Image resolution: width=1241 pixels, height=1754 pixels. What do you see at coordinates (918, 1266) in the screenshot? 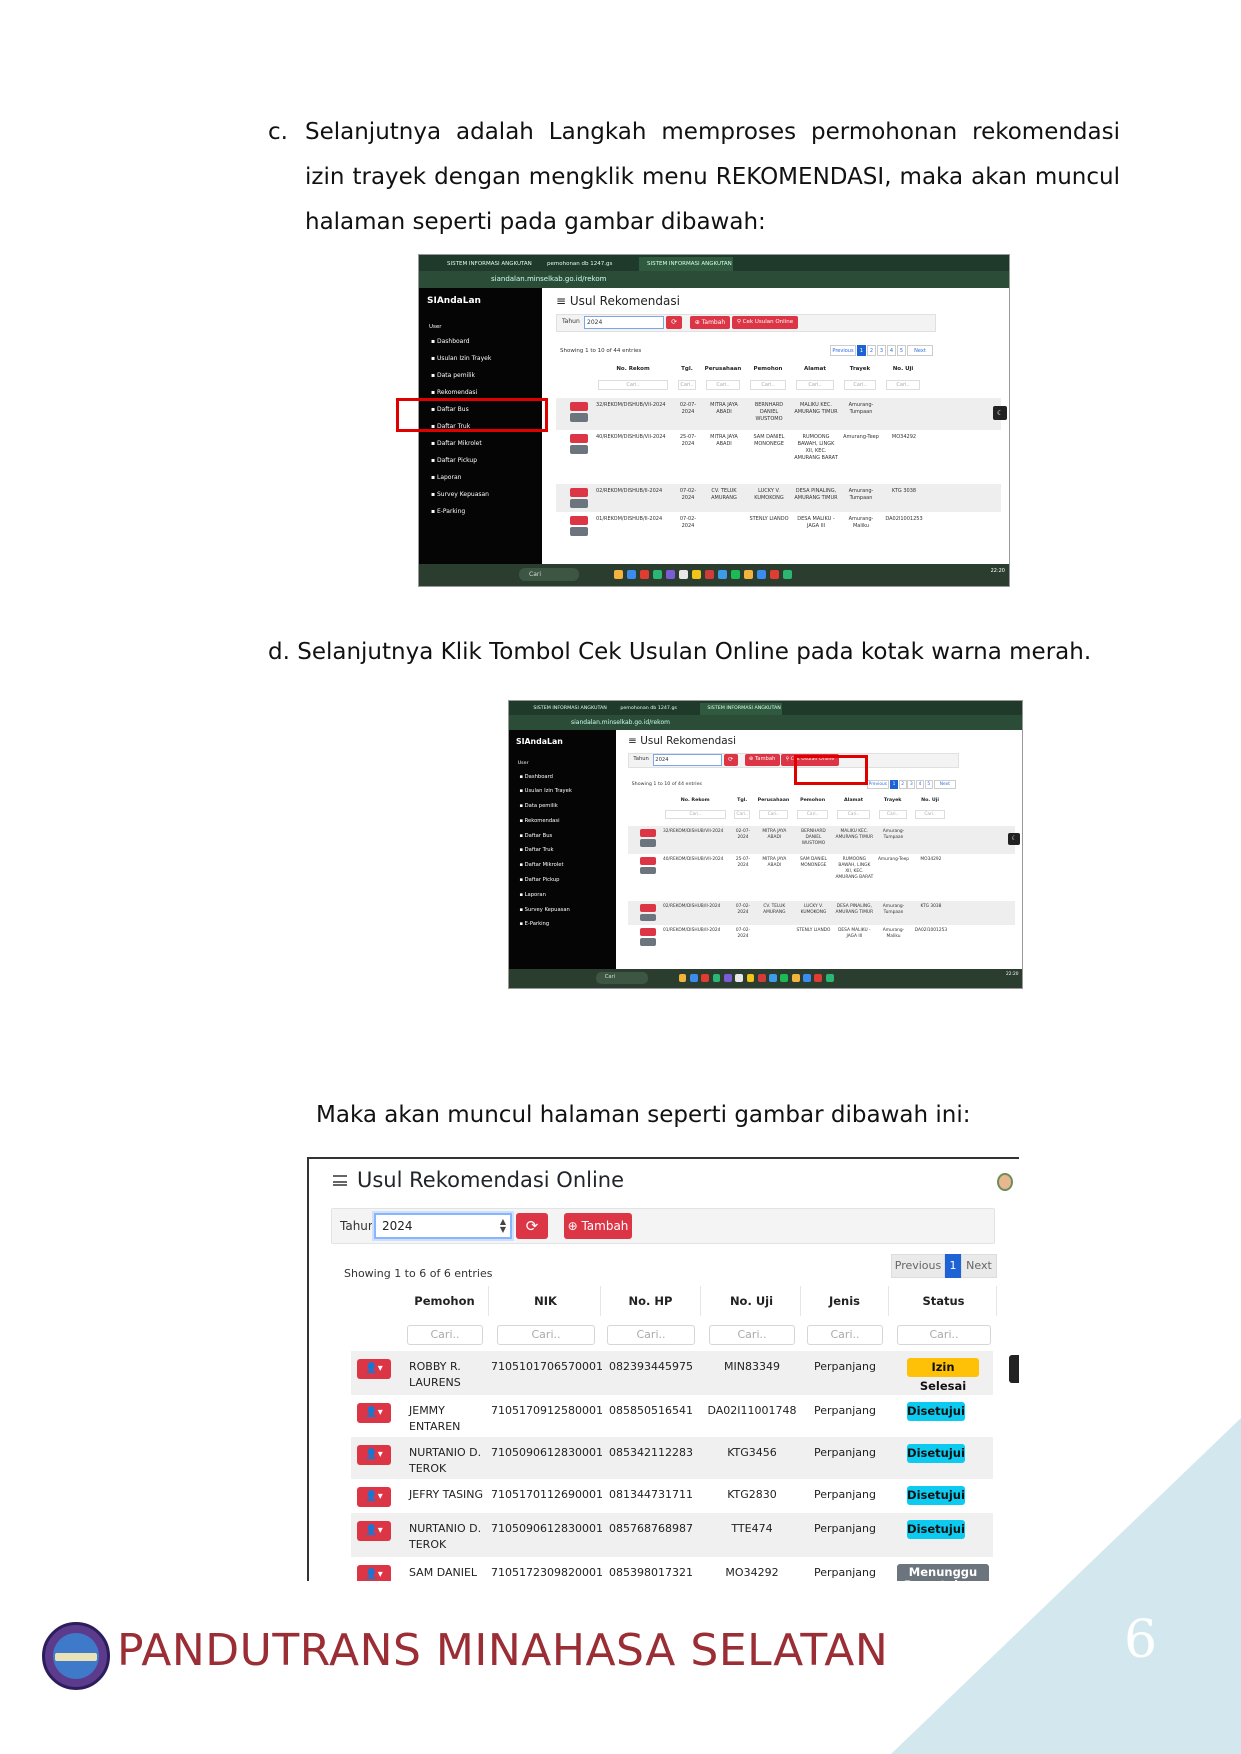
I see `pager-previous: Previous` at bounding box center [918, 1266].